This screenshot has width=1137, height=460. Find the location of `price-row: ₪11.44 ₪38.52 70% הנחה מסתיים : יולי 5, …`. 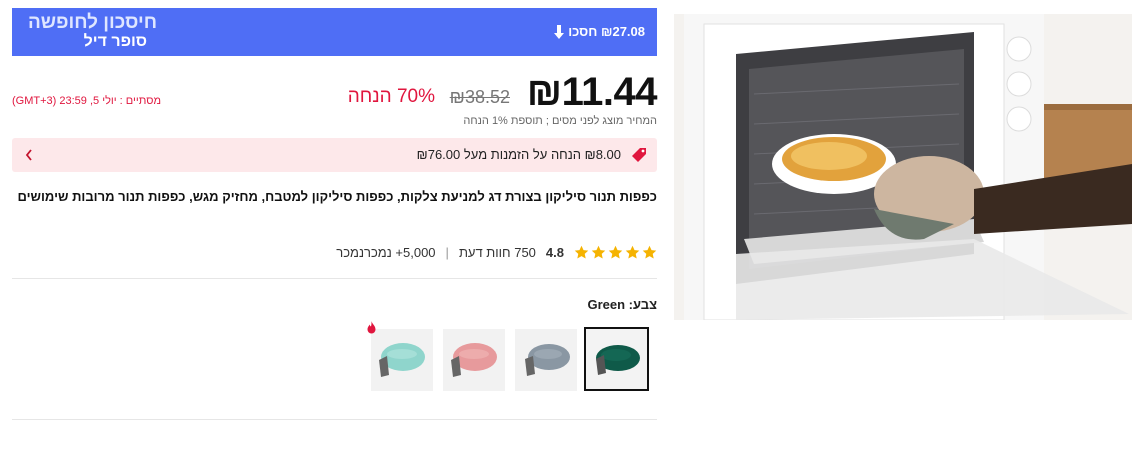

price-row: ₪11.44 ₪38.52 70% הנחה מסתיים : יולי 5, … is located at coordinates (335, 92).